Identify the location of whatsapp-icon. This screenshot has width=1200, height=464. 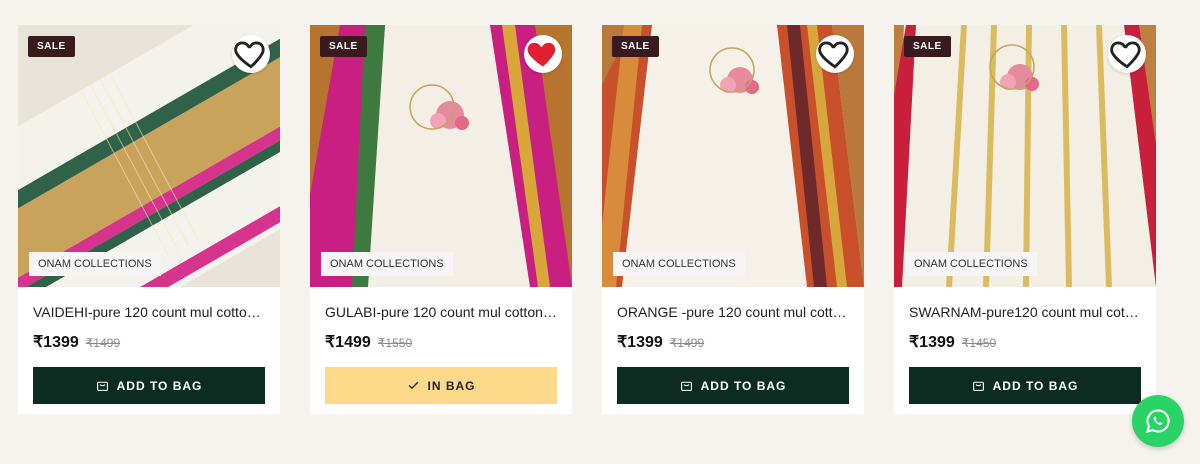
(1158, 421).